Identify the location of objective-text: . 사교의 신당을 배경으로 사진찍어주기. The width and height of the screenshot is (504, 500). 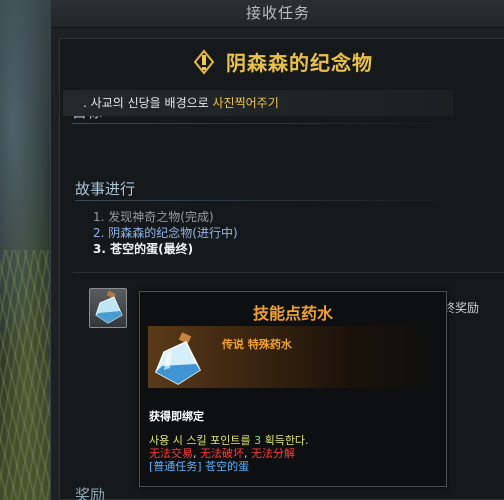
(181, 102).